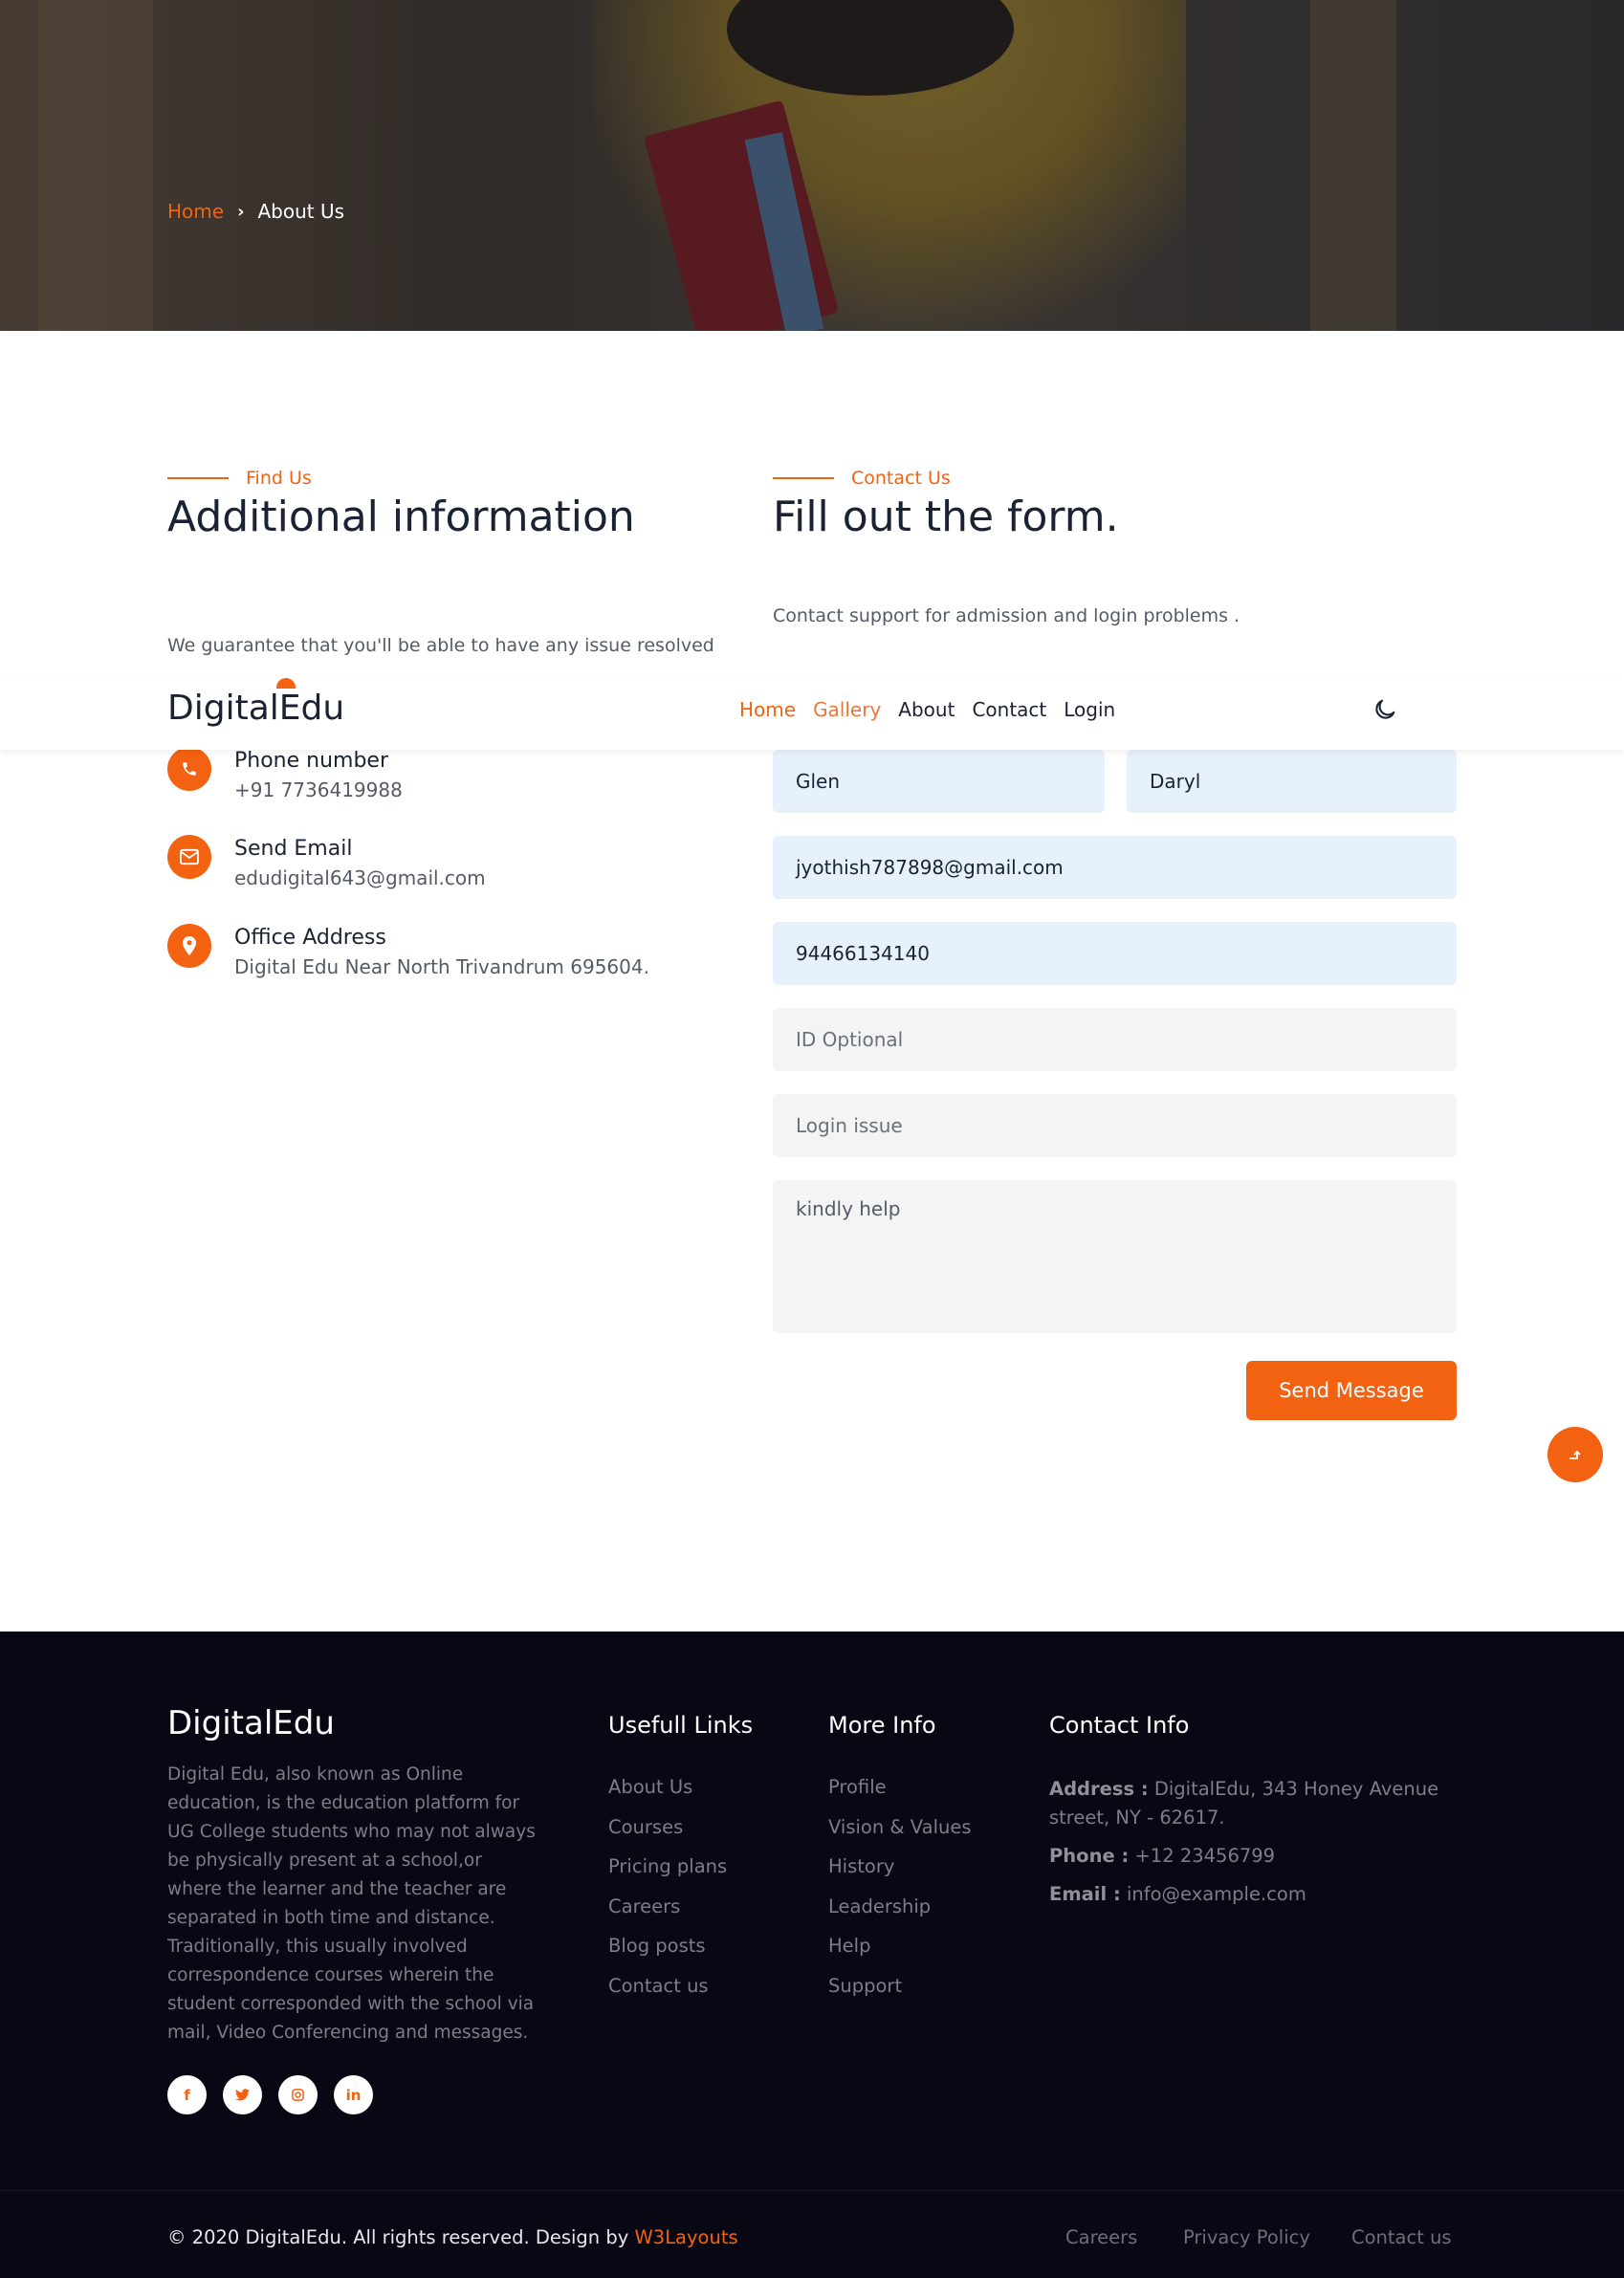  What do you see at coordinates (668, 1987) in the screenshot?
I see `footer-link-contact: Contact us` at bounding box center [668, 1987].